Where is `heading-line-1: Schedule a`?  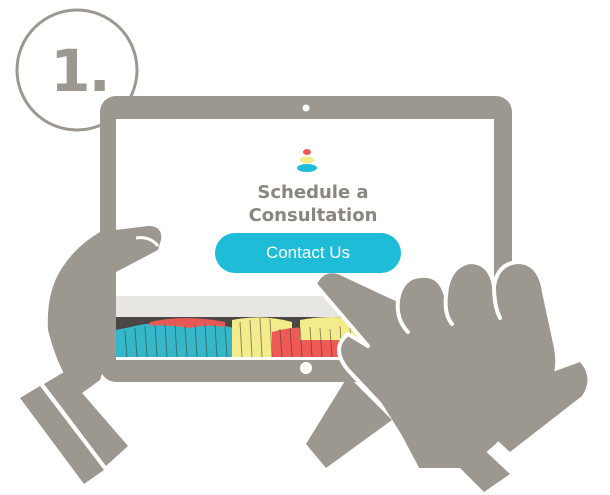 heading-line-1: Schedule a is located at coordinates (313, 192).